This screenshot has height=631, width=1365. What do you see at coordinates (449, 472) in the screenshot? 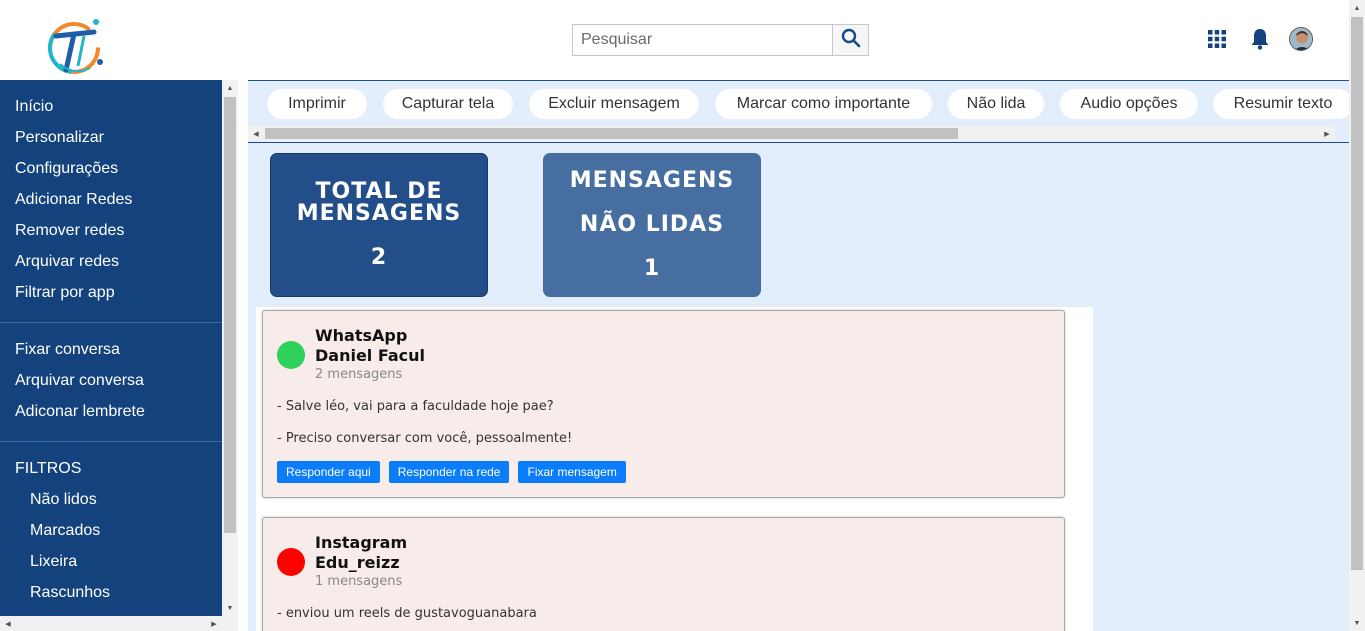
I see `reply-on-network-button: Responder na rede` at bounding box center [449, 472].